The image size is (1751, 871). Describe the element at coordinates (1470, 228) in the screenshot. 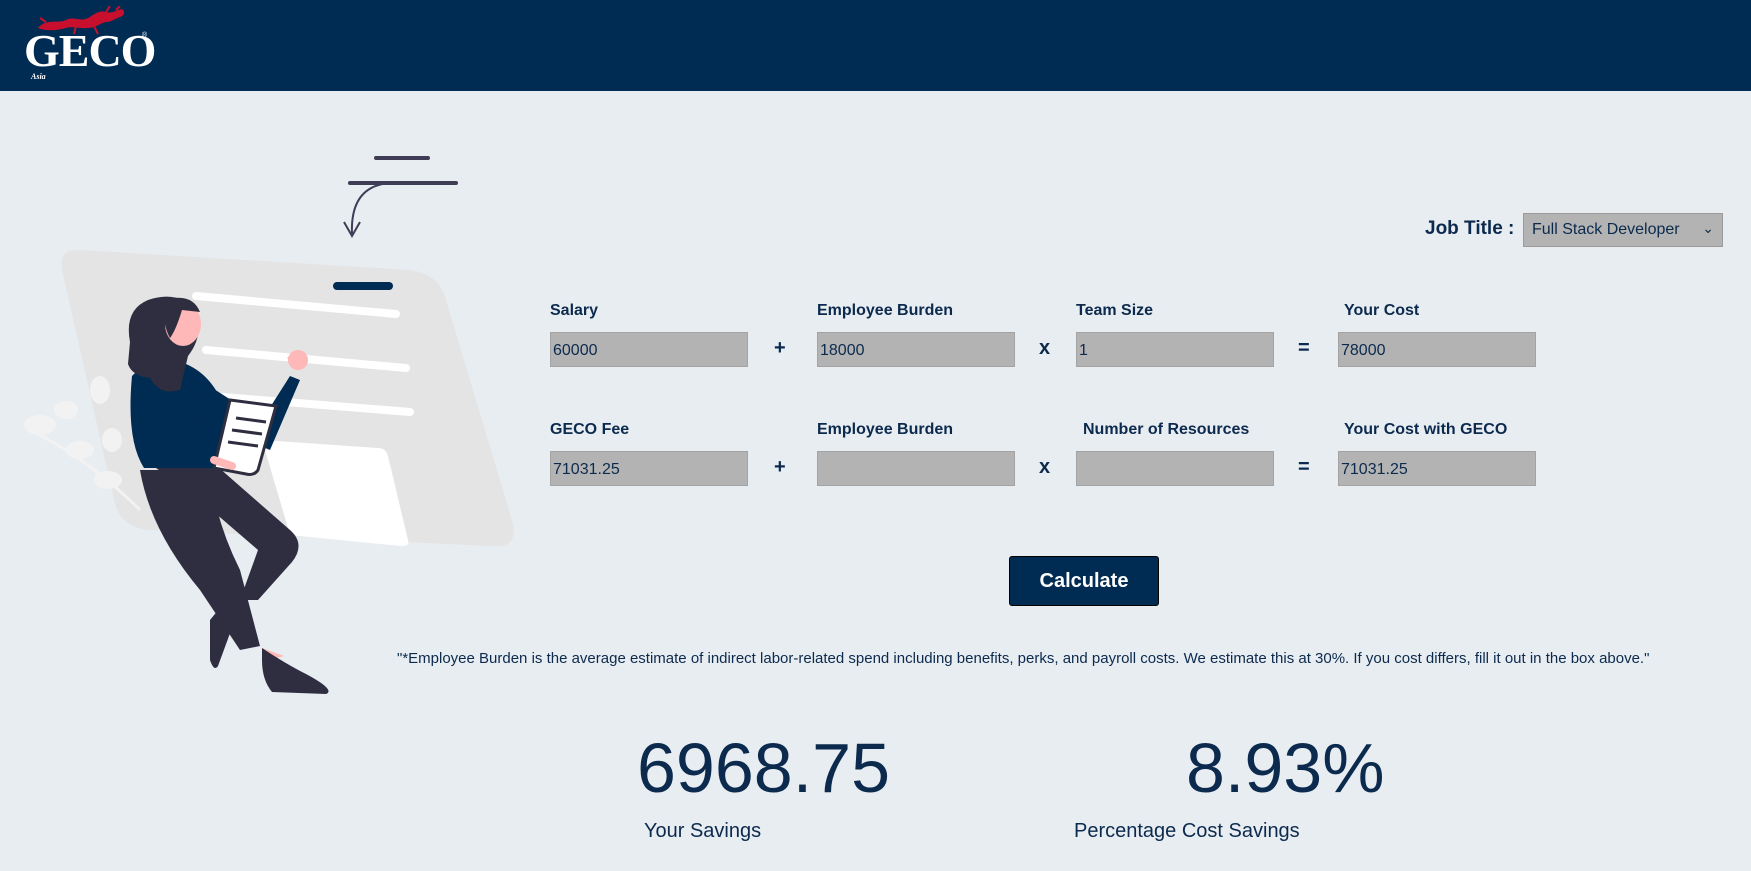

I see `job-title-label: Job Title :` at that location.